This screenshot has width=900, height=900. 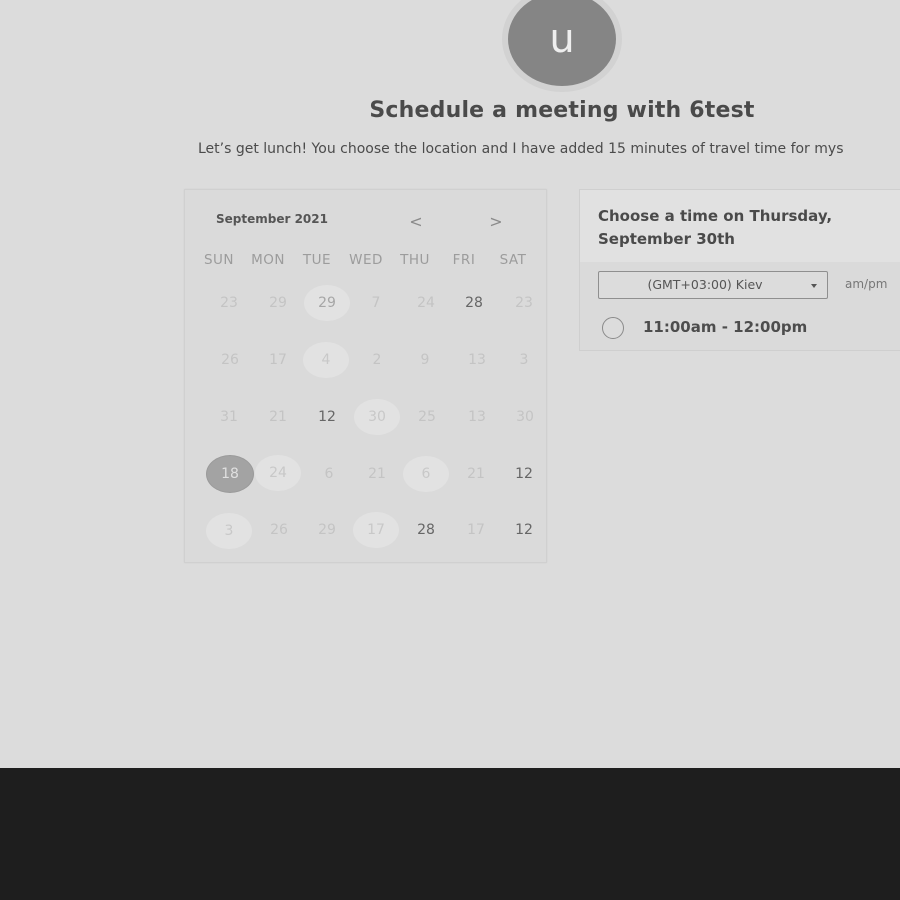 I want to click on calendar-day-available: 17, so click(x=376, y=530).